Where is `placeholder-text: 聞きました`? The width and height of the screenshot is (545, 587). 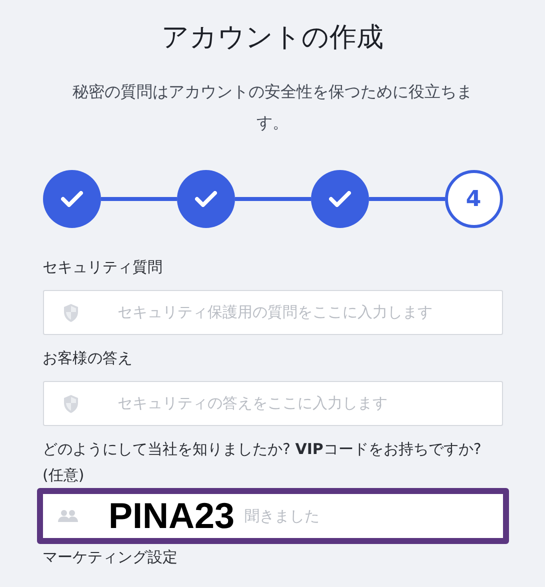 placeholder-text: 聞きました is located at coordinates (282, 516).